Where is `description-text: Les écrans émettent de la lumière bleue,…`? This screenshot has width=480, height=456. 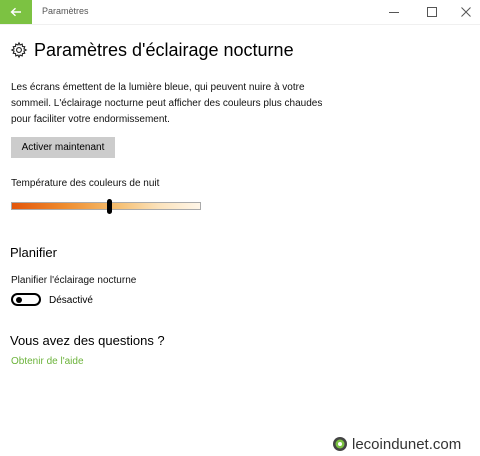 description-text: Les écrans émettent de la lumière bleue,… is located at coordinates (167, 103).